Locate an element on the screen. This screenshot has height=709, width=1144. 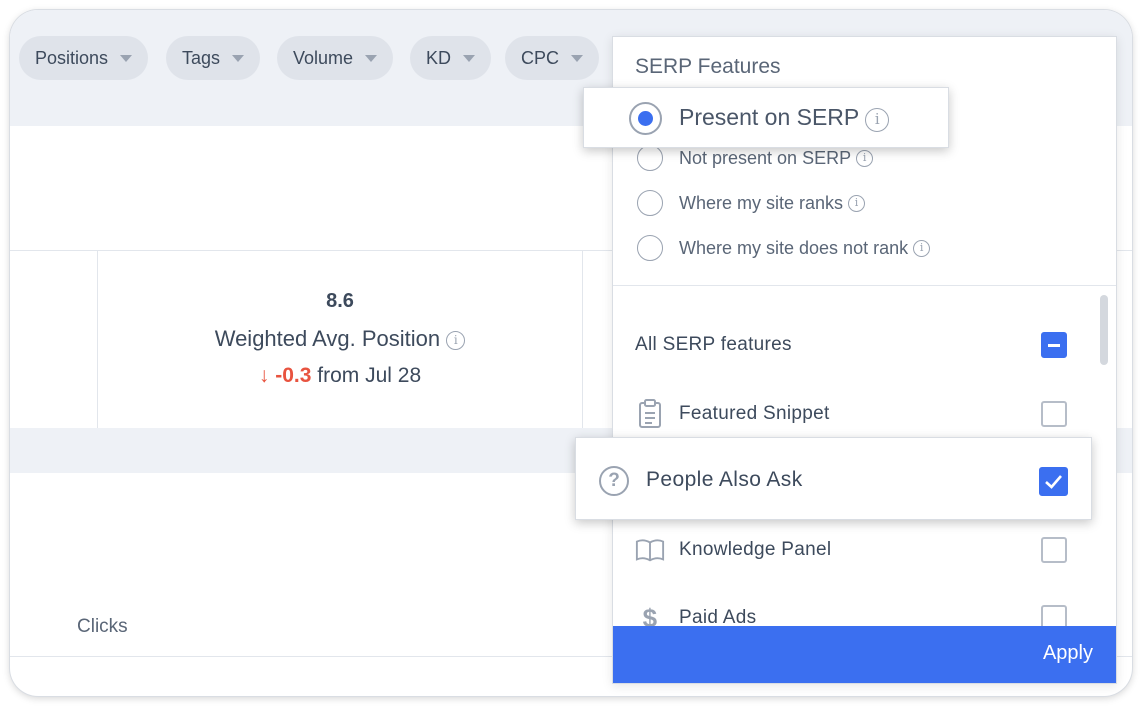
weighted-avg-position-value: 8.6 is located at coordinates (340, 301).